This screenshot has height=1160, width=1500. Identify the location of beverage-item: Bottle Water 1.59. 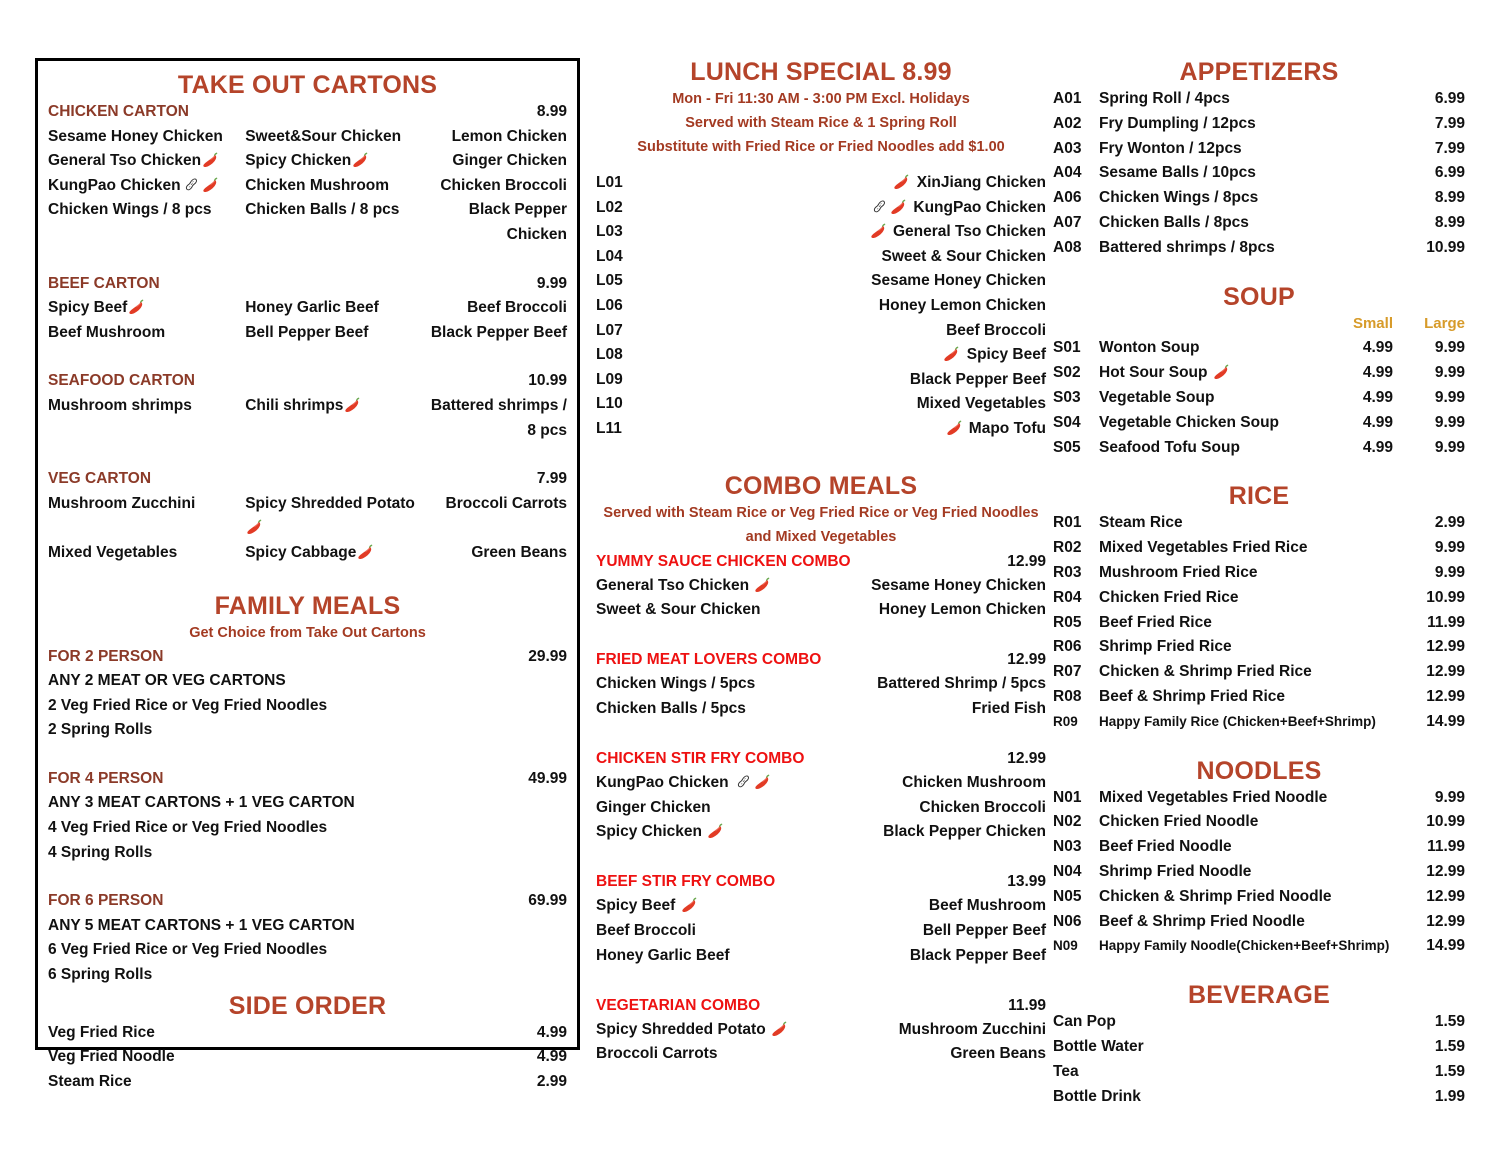
(1259, 1047).